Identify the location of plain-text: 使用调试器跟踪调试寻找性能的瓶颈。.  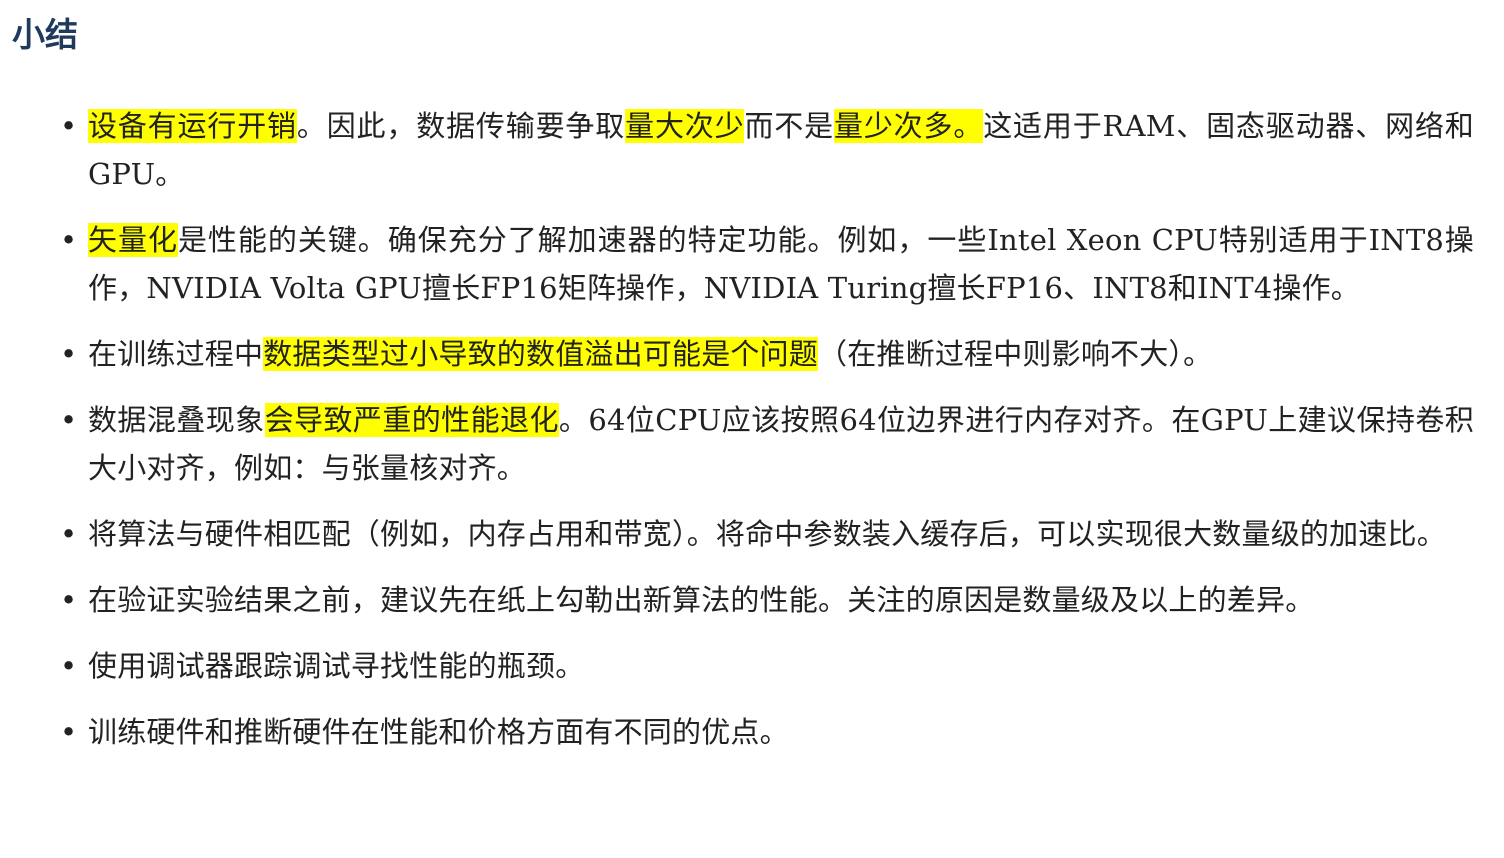
(336, 666).